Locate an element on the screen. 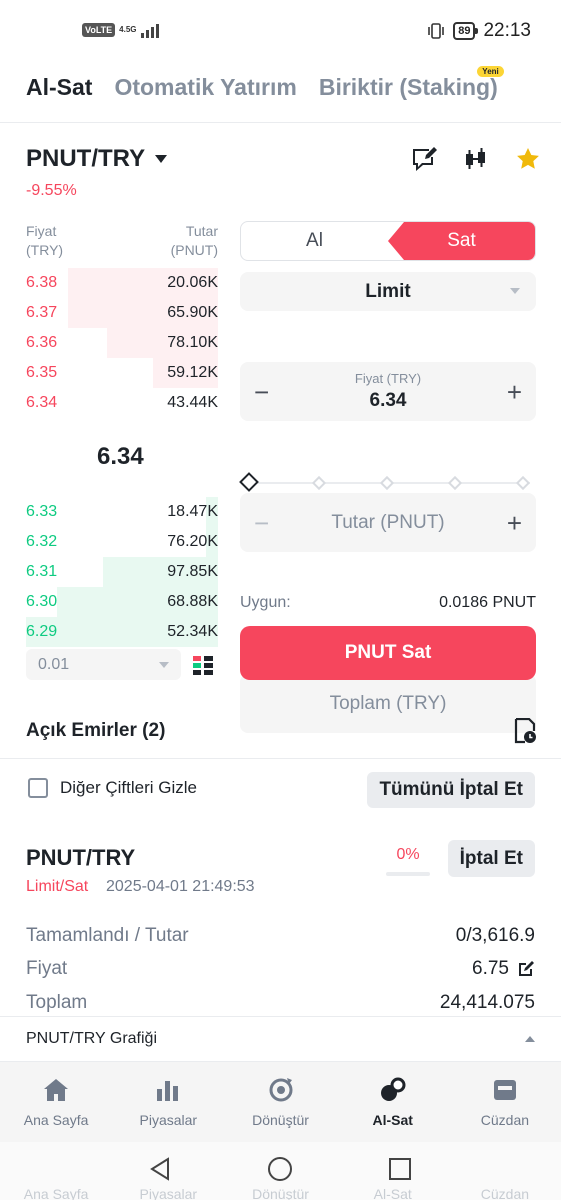  total-placeholder: Toplam (TRY) is located at coordinates (388, 703).